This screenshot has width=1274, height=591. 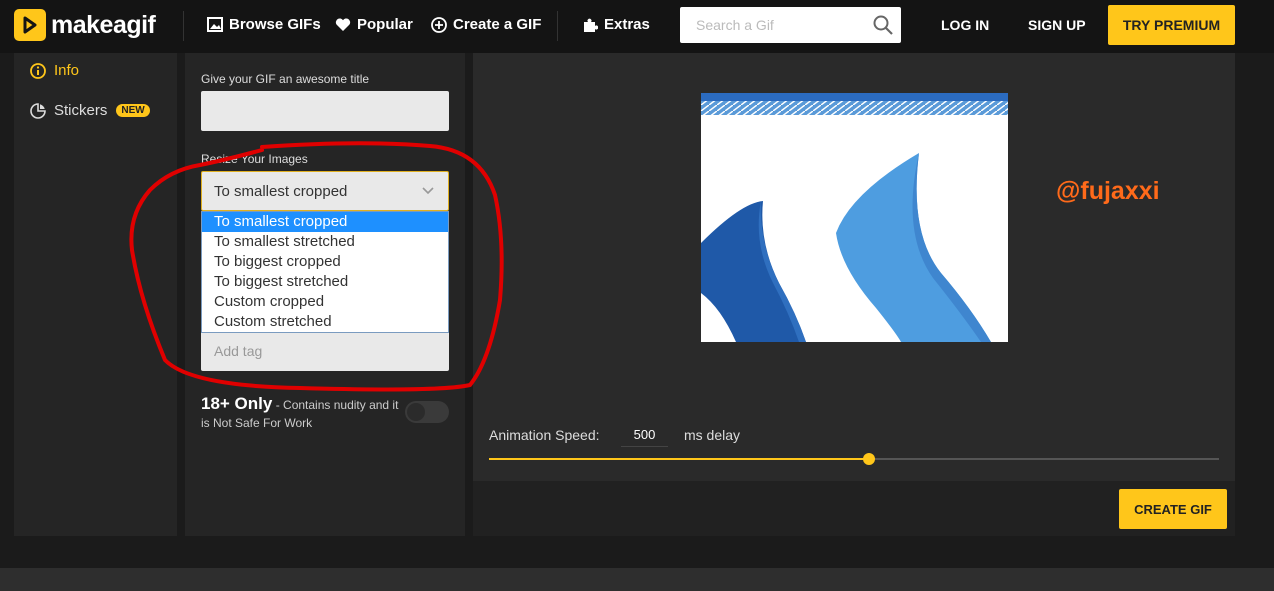 What do you see at coordinates (238, 351) in the screenshot?
I see `add-tag-placeholder: Add tag` at bounding box center [238, 351].